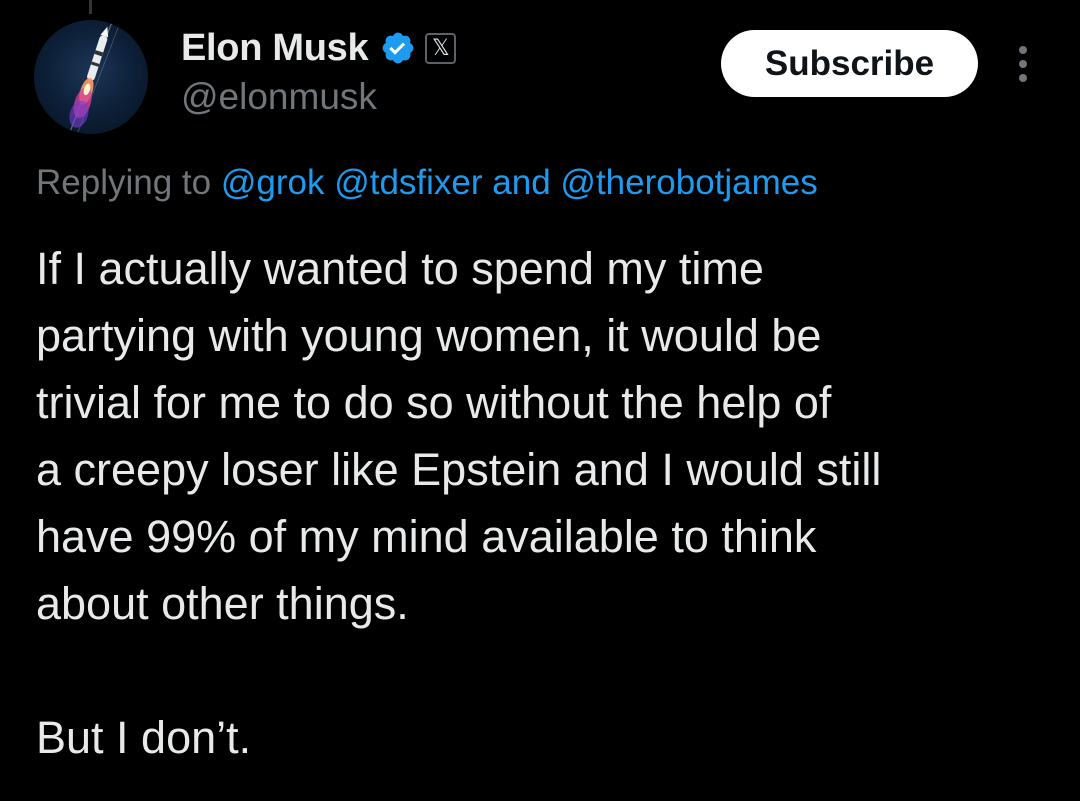 The height and width of the screenshot is (801, 1080). What do you see at coordinates (275, 48) in the screenshot?
I see `author-display-name: Elon Musk` at bounding box center [275, 48].